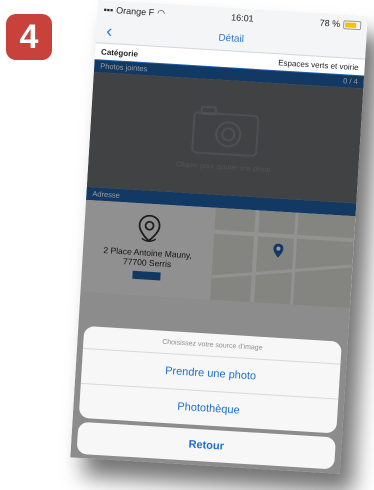  What do you see at coordinates (29, 37) in the screenshot?
I see `step-number-badge: 4` at bounding box center [29, 37].